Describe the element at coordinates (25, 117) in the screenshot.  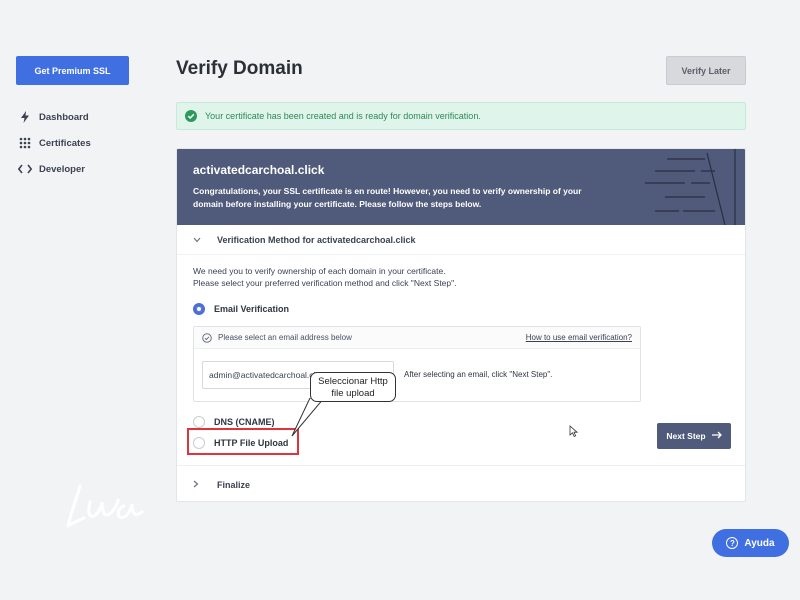
I see `bolt-icon` at that location.